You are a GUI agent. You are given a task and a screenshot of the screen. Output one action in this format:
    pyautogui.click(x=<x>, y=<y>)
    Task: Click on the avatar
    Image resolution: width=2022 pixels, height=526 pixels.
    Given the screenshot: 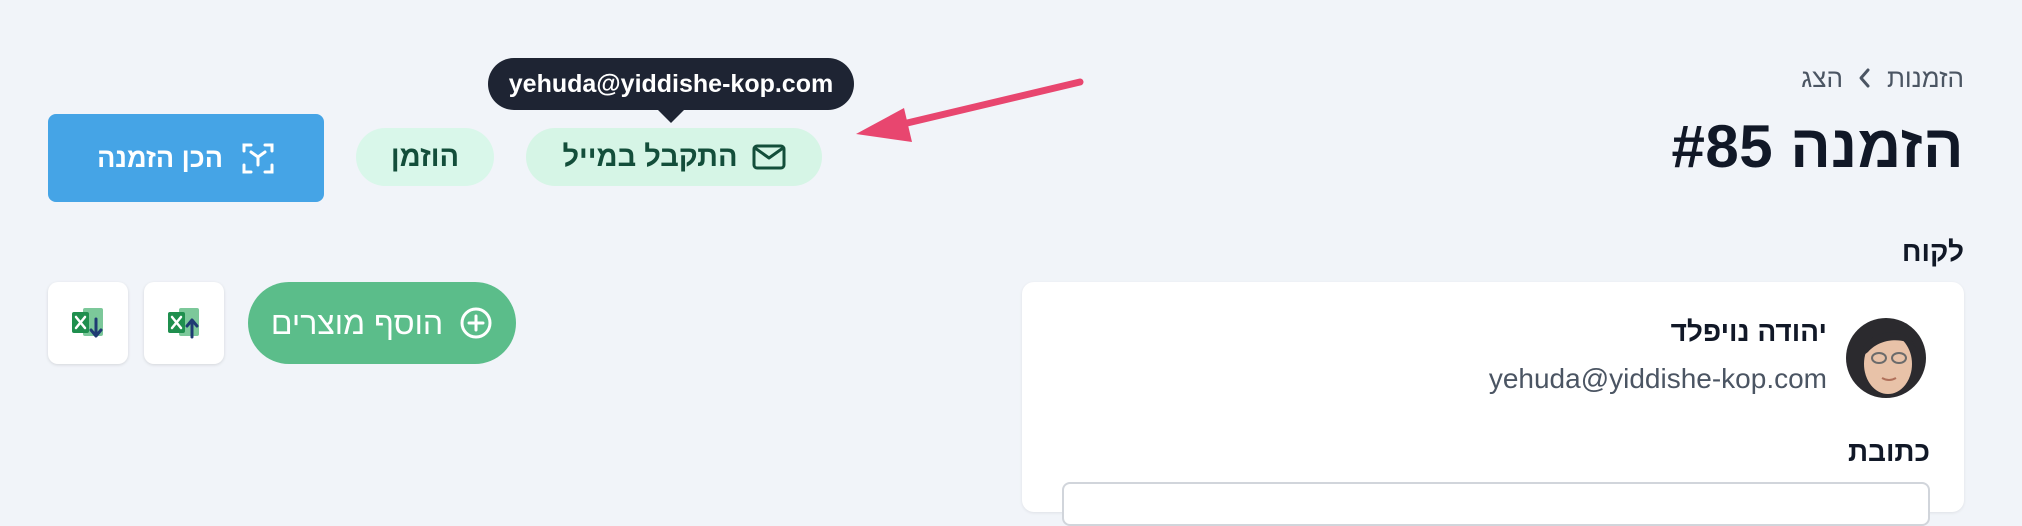 What is the action you would take?
    pyautogui.click(x=1886, y=358)
    